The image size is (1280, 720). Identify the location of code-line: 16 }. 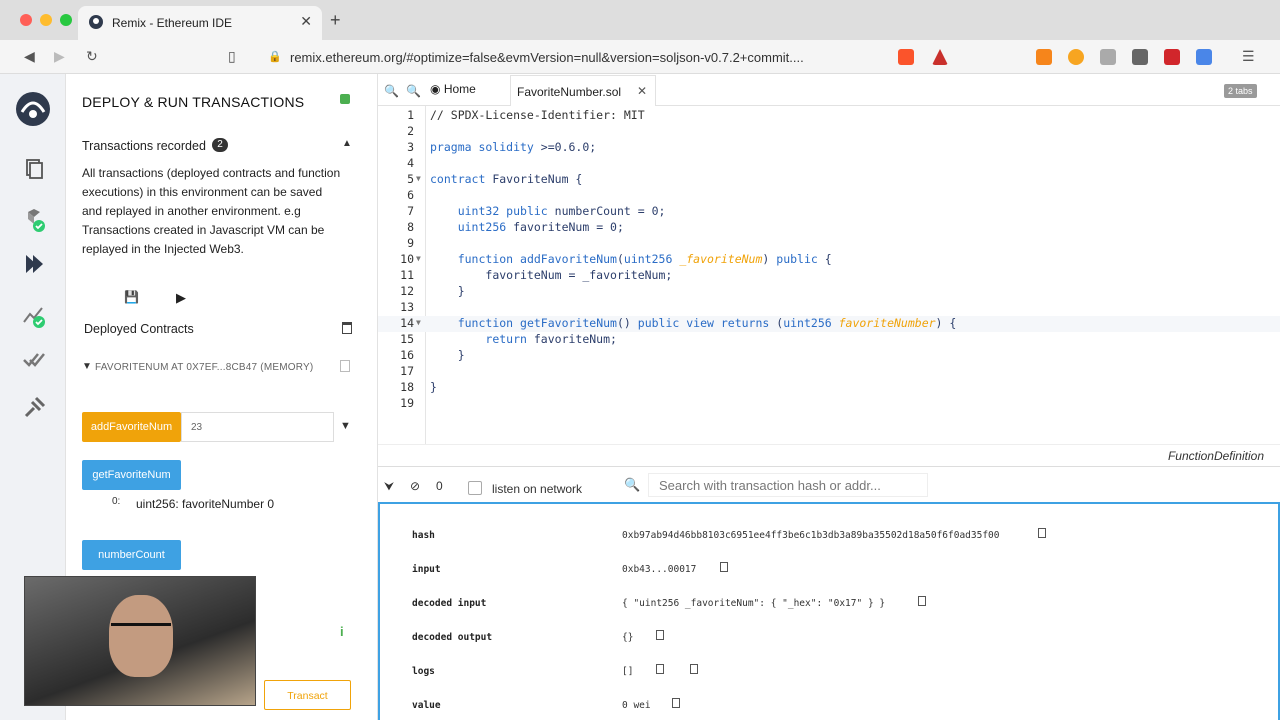
(432, 355).